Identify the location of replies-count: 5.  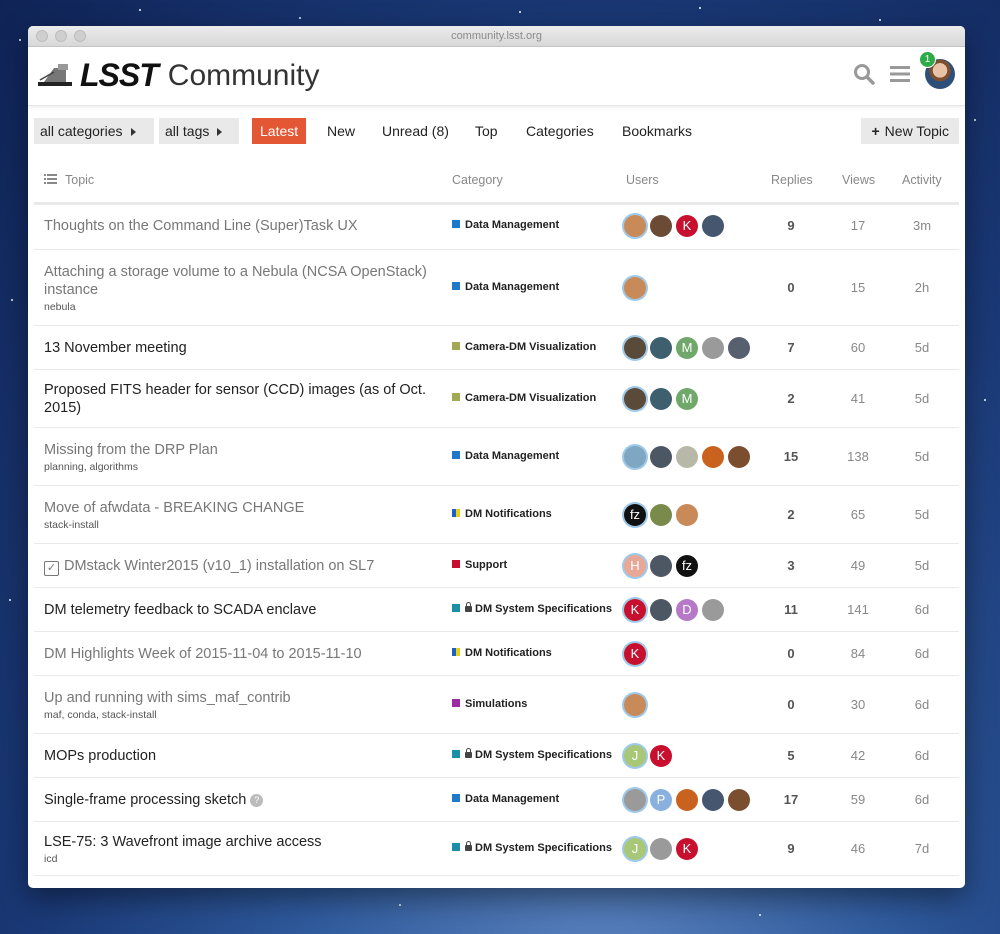
(791, 755).